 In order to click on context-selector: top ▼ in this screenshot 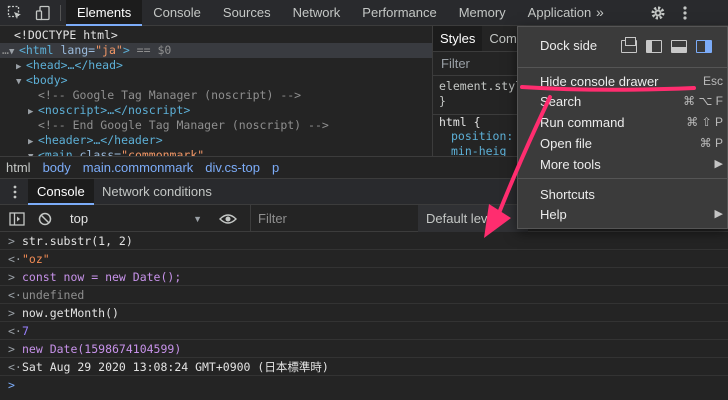, I will do `click(135, 218)`.